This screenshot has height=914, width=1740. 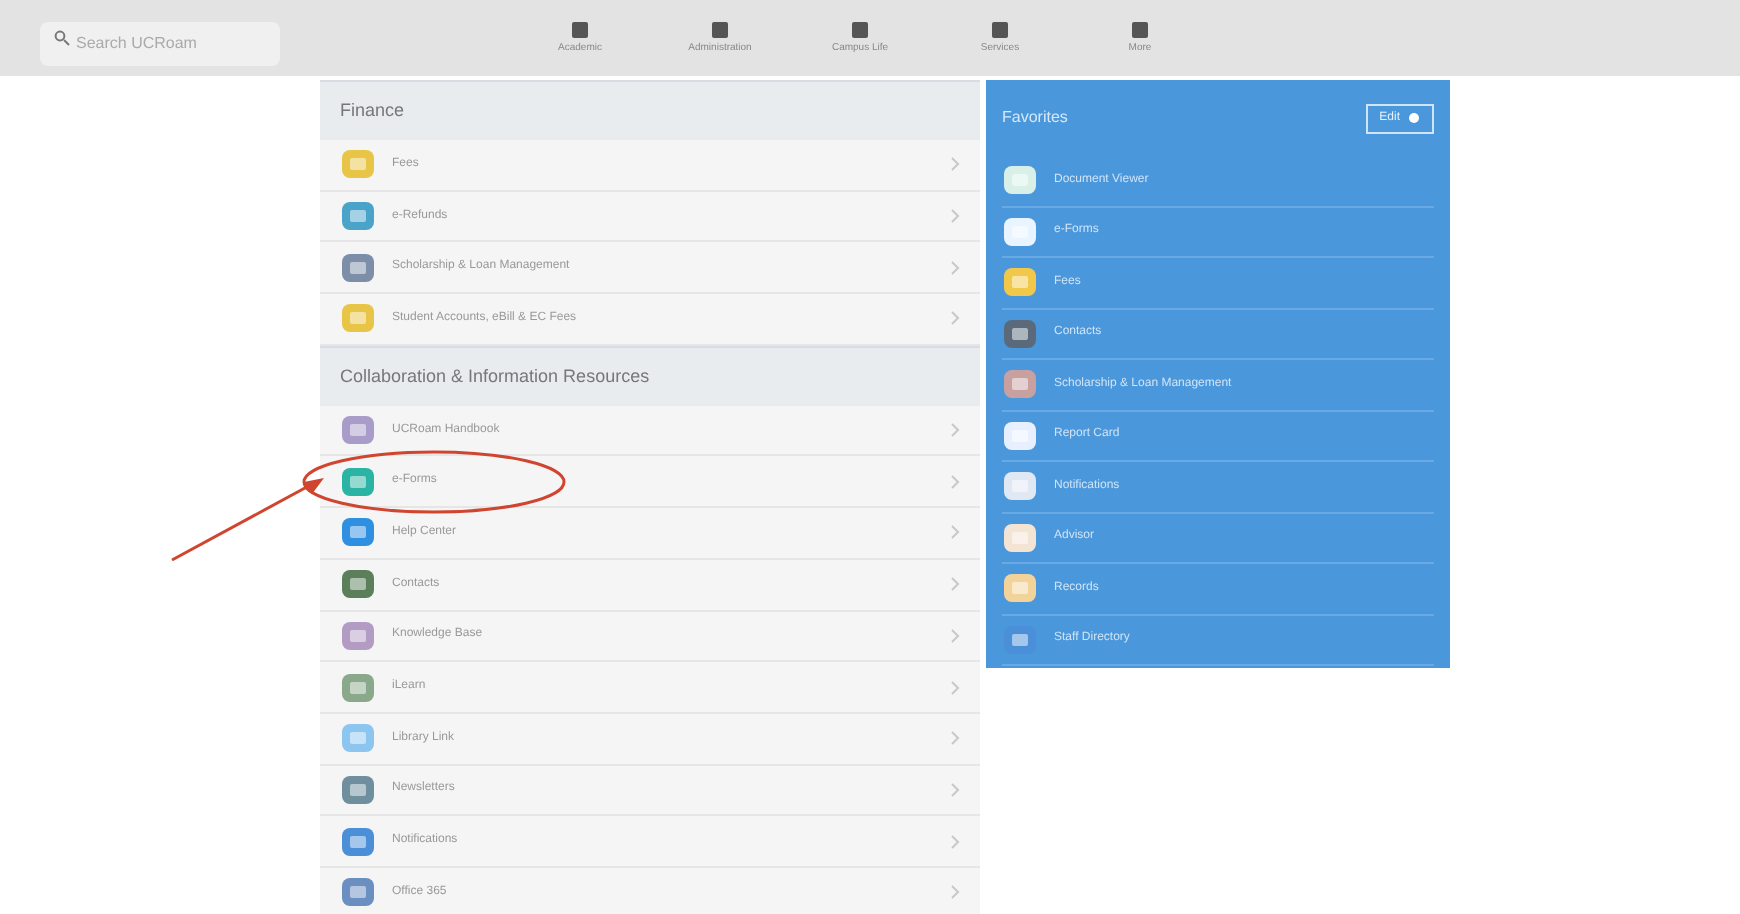 I want to click on section-header: Collaboration & Information Resources, so click(x=650, y=375).